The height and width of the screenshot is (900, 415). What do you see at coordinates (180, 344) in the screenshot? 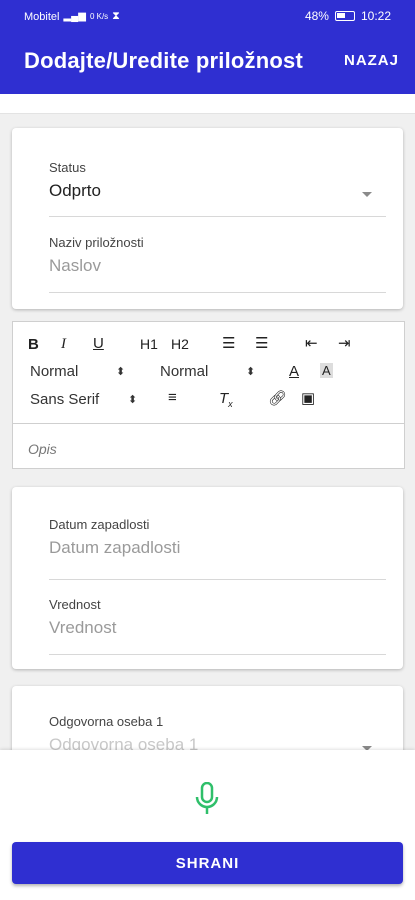
I see `heading2-button: H2` at bounding box center [180, 344].